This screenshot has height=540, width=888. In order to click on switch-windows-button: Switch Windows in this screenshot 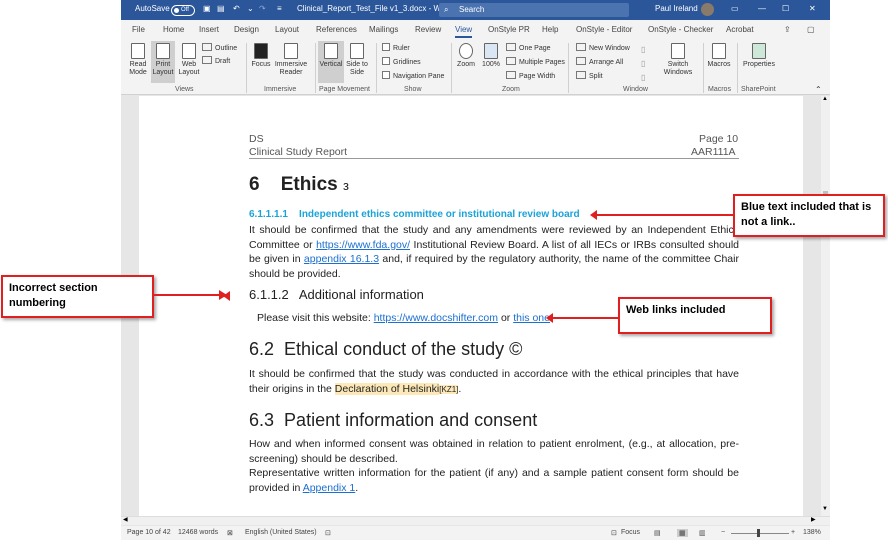, I will do `click(678, 60)`.